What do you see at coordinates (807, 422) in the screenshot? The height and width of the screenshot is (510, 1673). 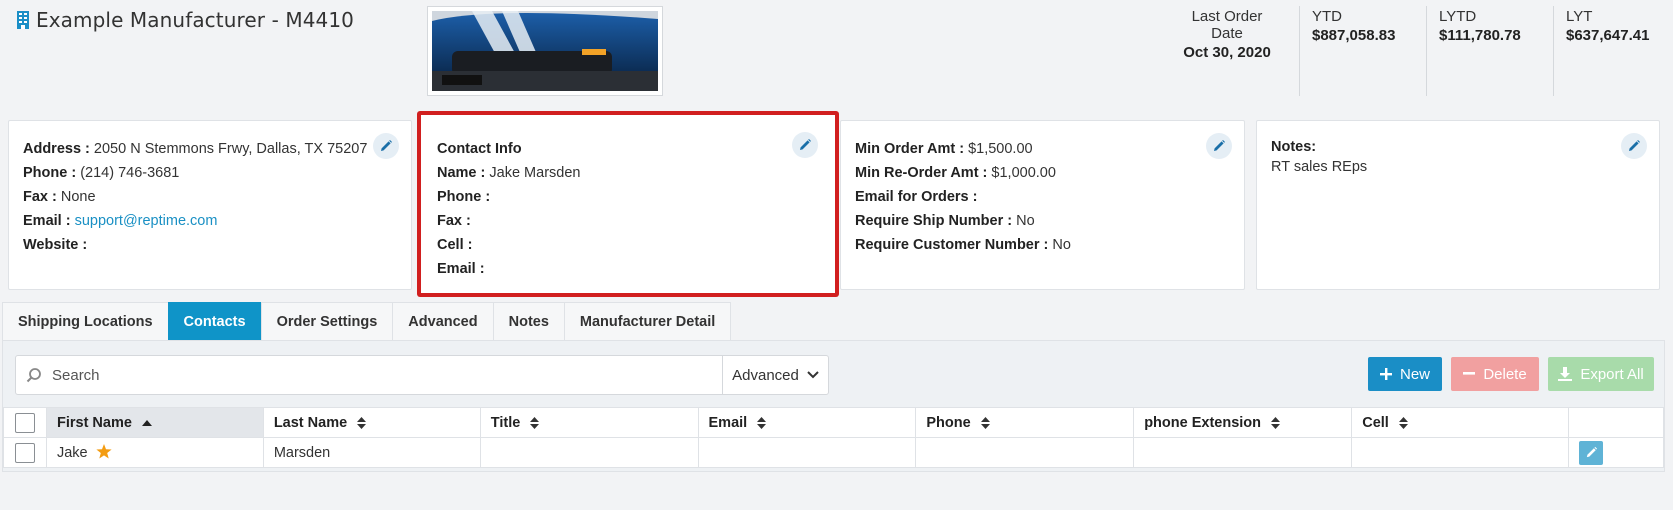 I see `col-email: Email` at bounding box center [807, 422].